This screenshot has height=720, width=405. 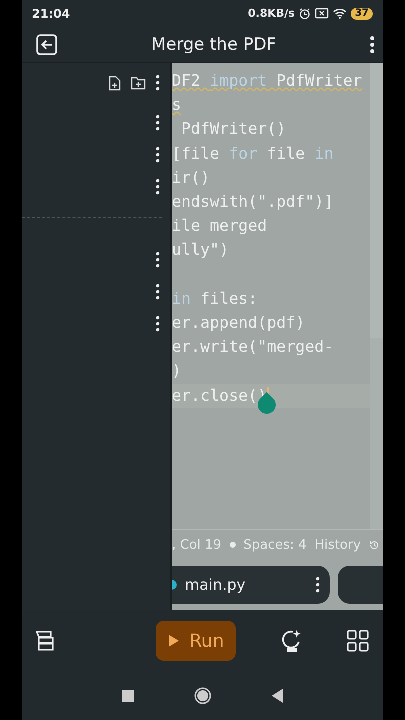 I want to click on back-icon, so click(x=278, y=696).